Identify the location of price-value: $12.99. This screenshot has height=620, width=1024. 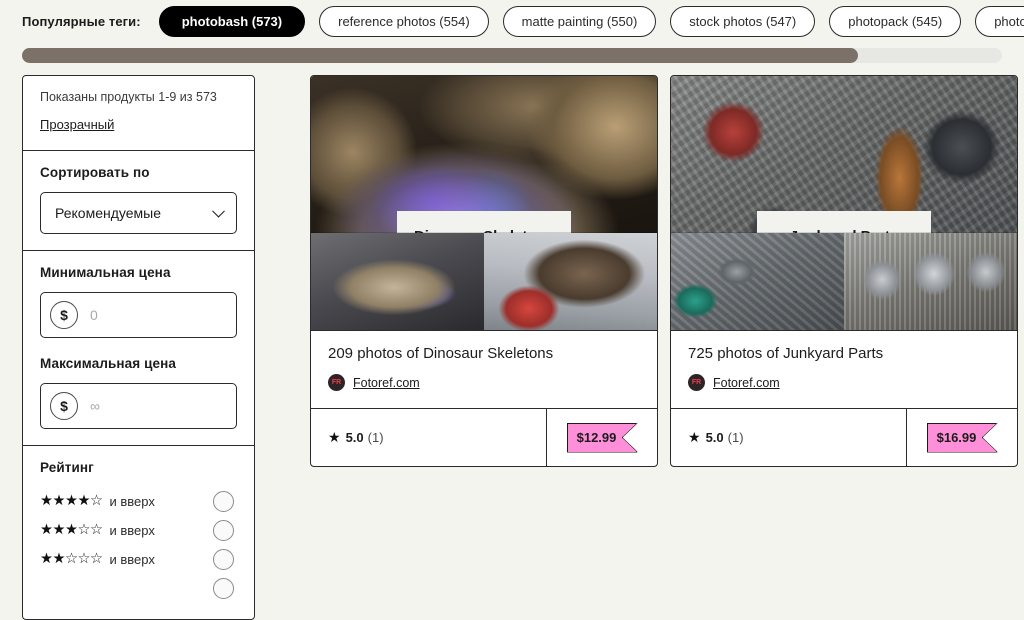
(596, 437).